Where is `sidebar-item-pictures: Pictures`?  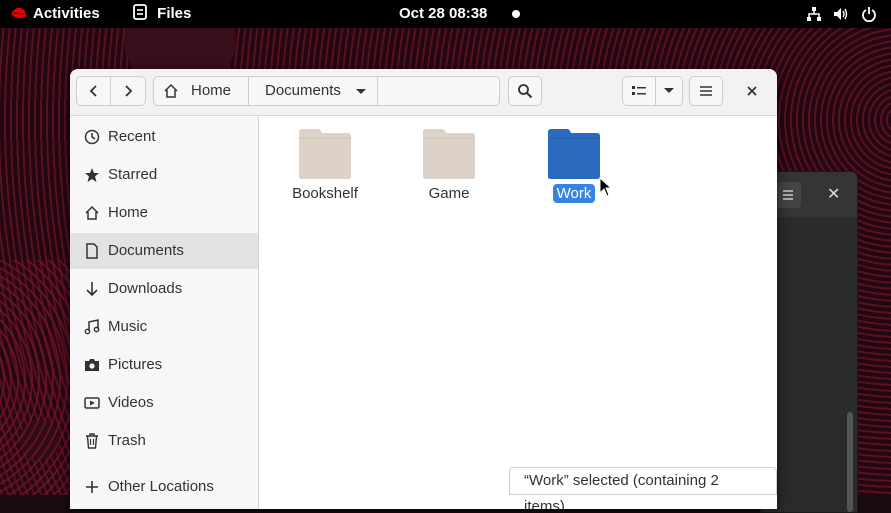 sidebar-item-pictures: Pictures is located at coordinates (164, 365).